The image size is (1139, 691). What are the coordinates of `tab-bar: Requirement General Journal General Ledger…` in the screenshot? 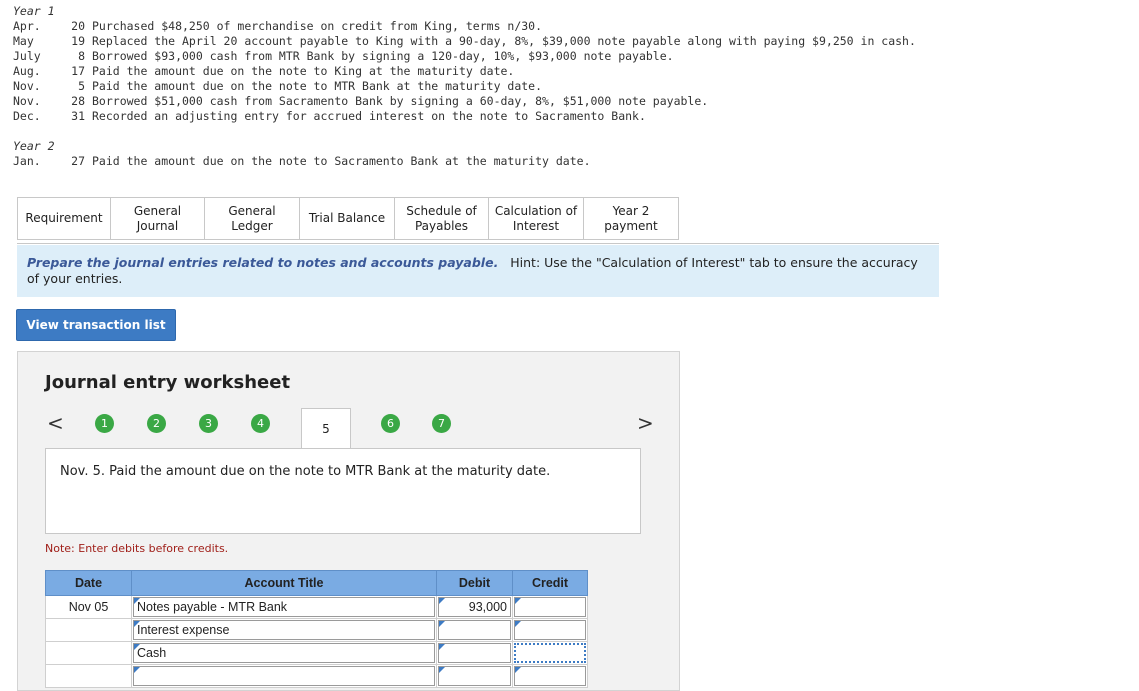 It's located at (348, 218).